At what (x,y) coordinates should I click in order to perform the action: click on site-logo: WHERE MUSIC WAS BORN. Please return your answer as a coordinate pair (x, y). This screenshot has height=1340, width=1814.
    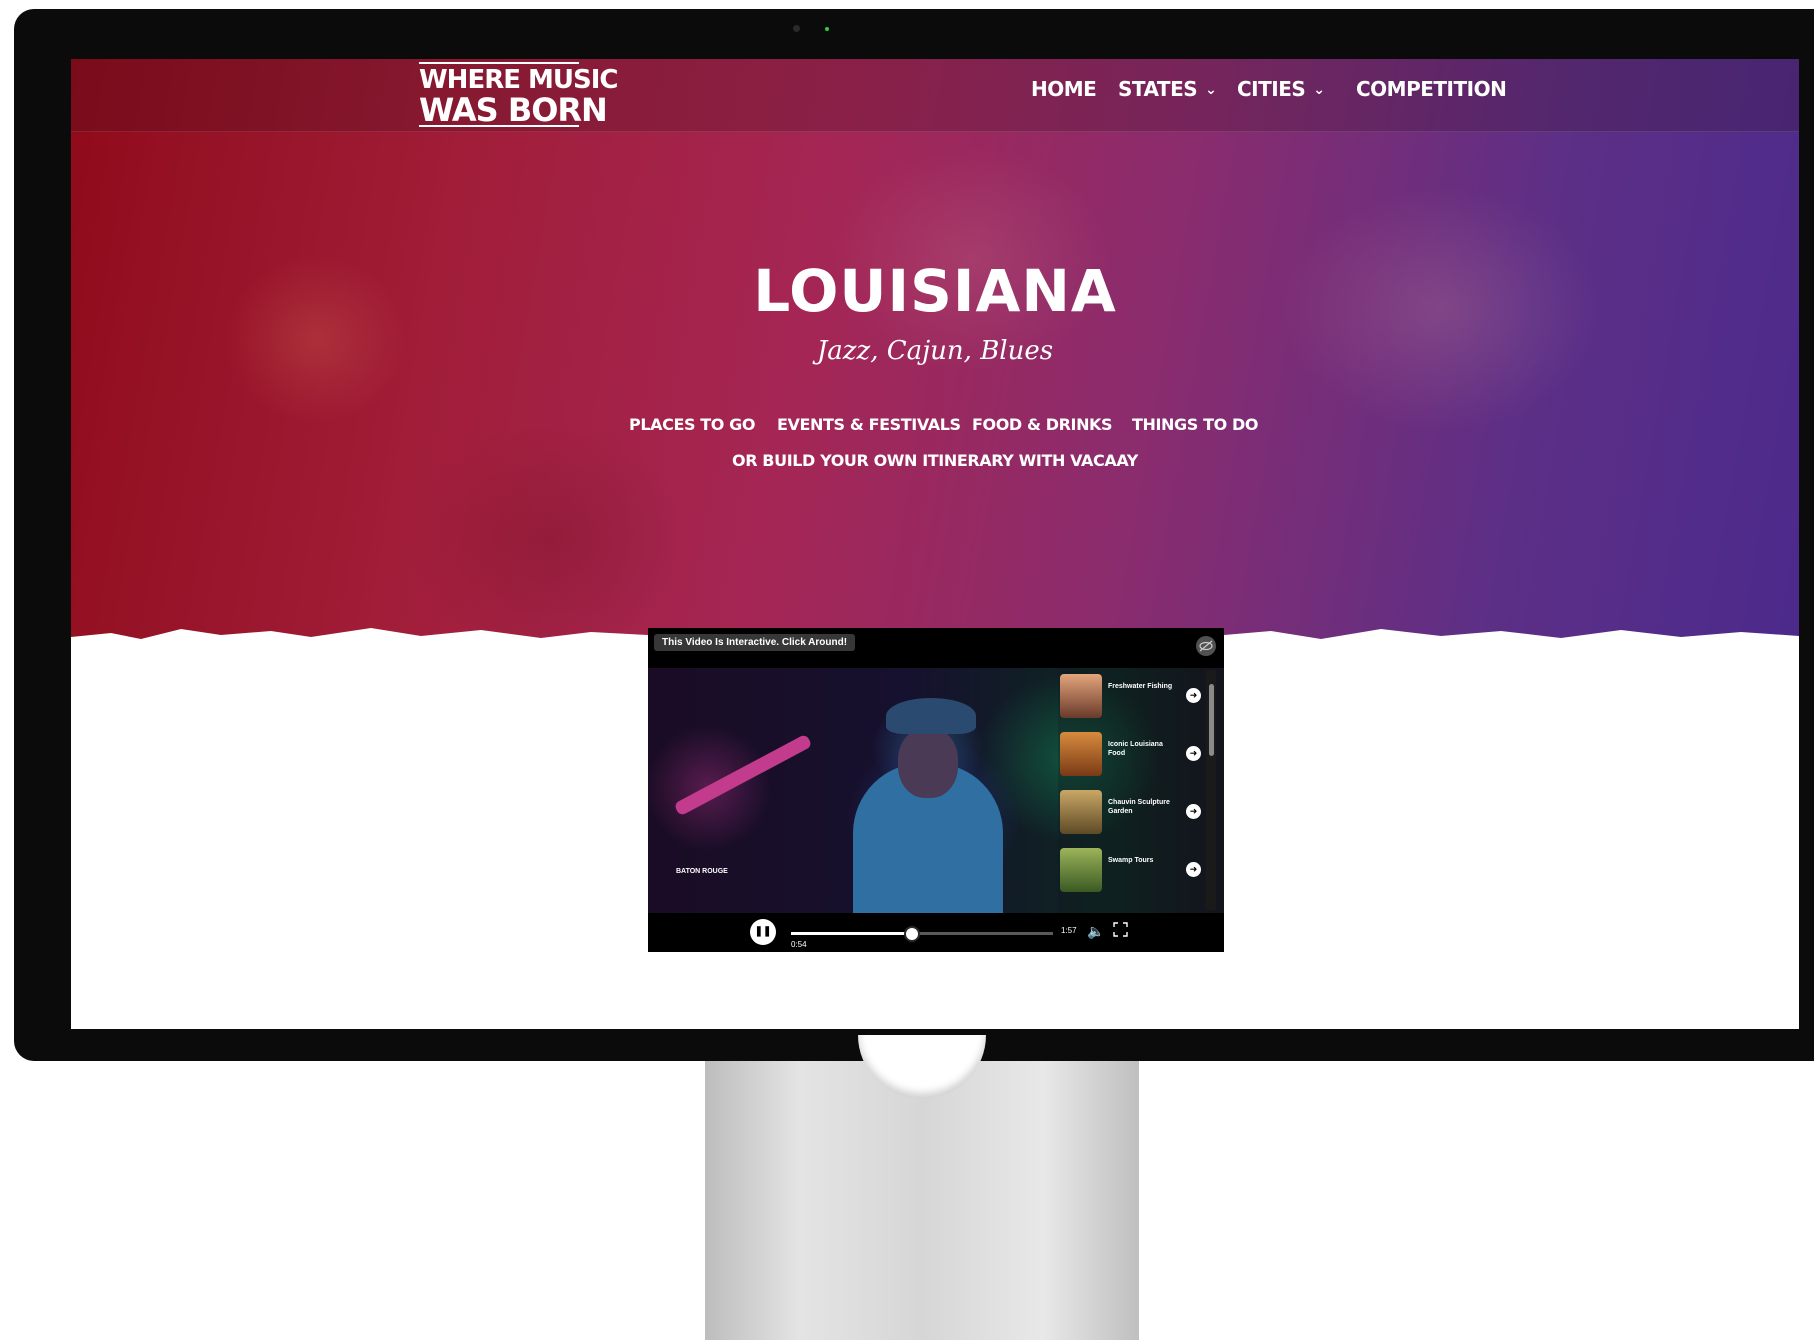
    Looking at the image, I should click on (518, 94).